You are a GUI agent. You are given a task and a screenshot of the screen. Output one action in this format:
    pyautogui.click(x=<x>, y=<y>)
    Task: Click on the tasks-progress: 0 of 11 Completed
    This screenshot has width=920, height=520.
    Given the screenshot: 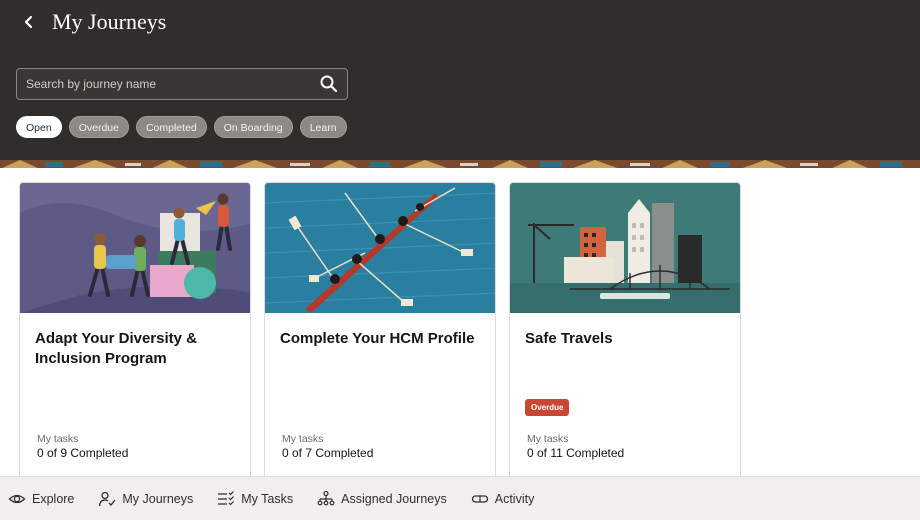 What is the action you would take?
    pyautogui.click(x=576, y=453)
    